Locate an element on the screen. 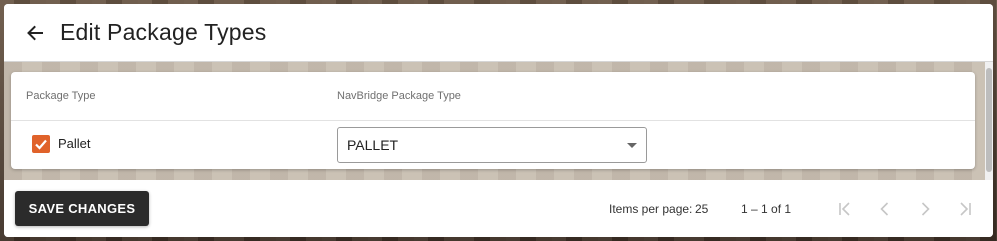  column-header-package-type: Package Type is located at coordinates (61, 96).